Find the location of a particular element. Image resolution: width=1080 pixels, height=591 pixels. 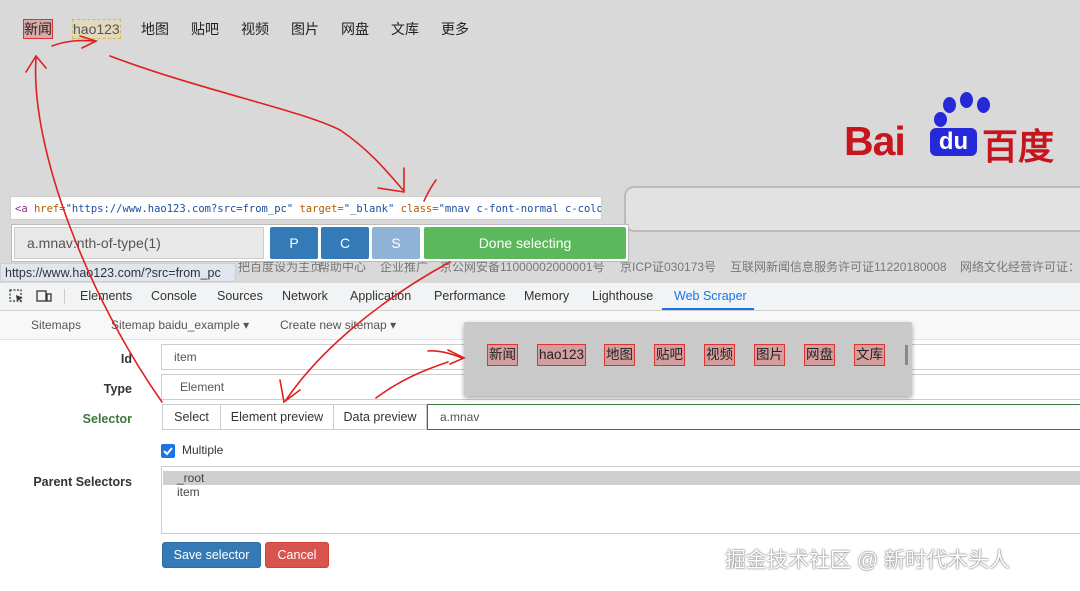

watermark: 掘金技术社区 @ 新时代木头人 is located at coordinates (867, 560).